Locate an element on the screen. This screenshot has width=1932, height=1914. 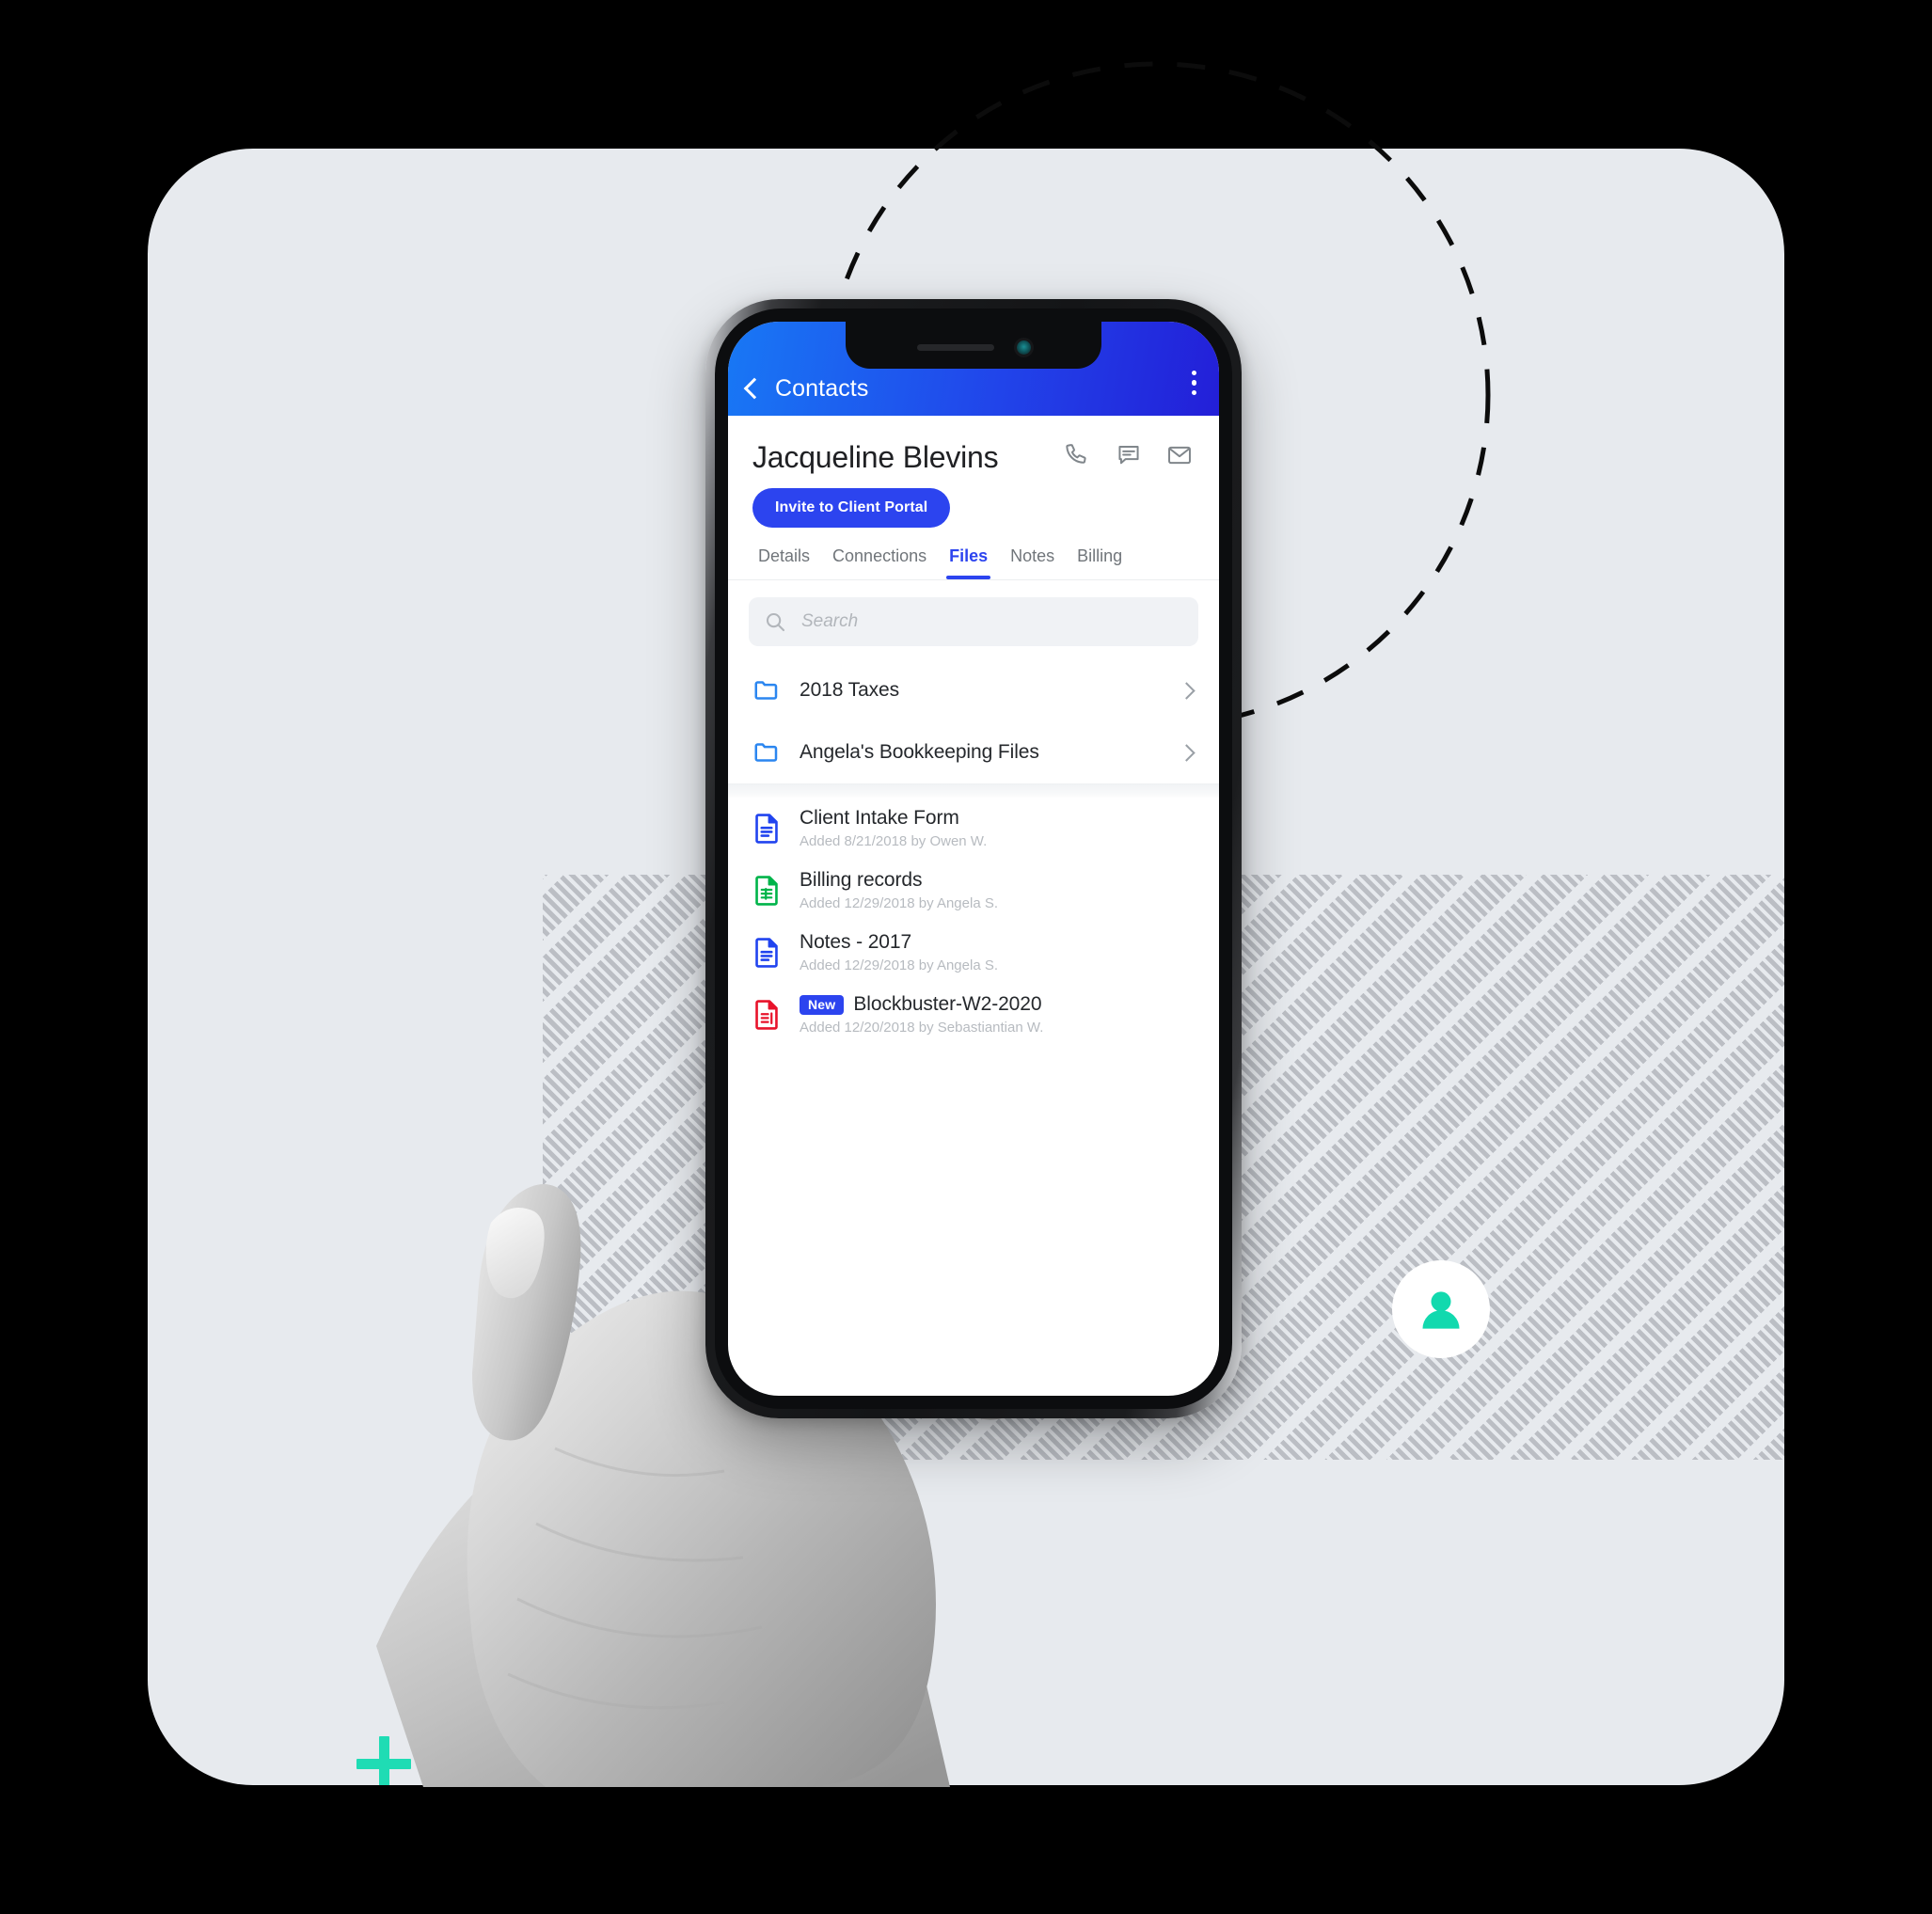
contact-actions is located at coordinates (1130, 458).